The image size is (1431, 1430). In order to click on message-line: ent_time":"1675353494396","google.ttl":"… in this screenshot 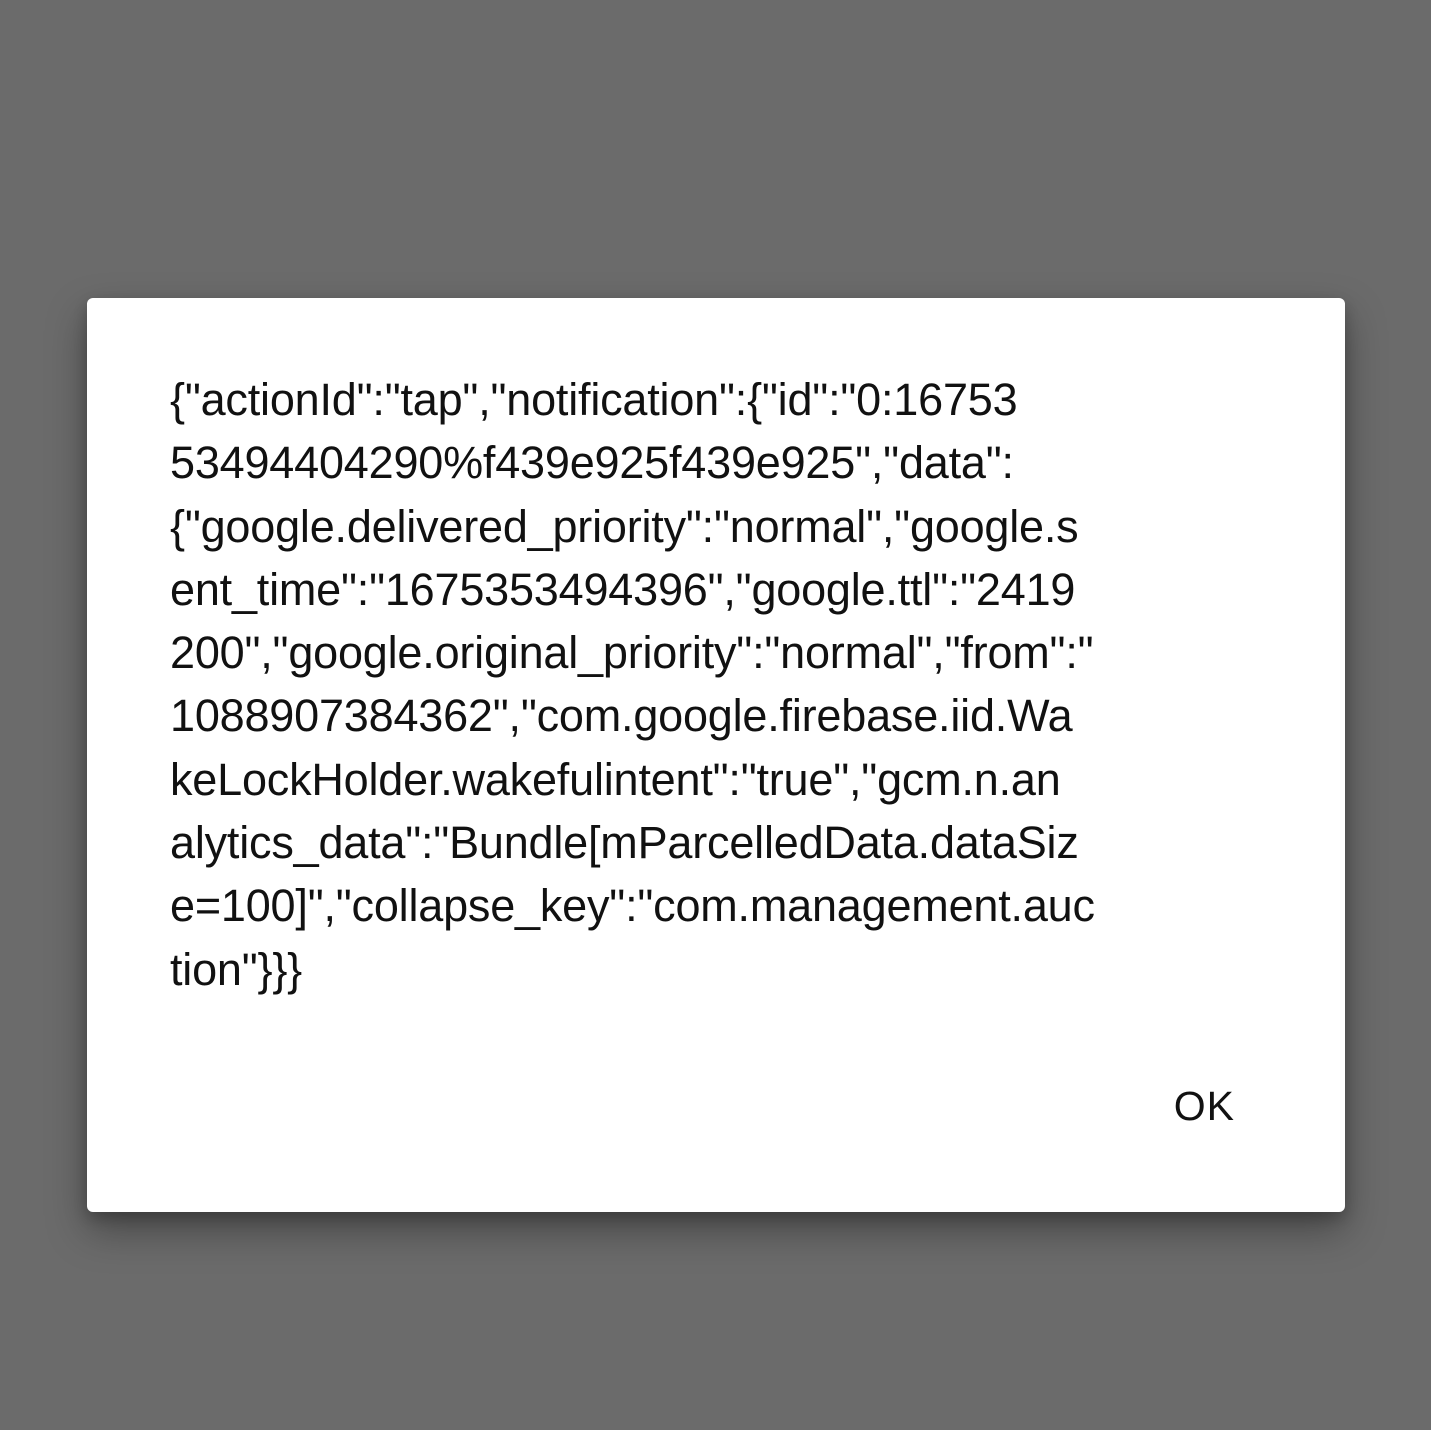, I will do `click(623, 589)`.